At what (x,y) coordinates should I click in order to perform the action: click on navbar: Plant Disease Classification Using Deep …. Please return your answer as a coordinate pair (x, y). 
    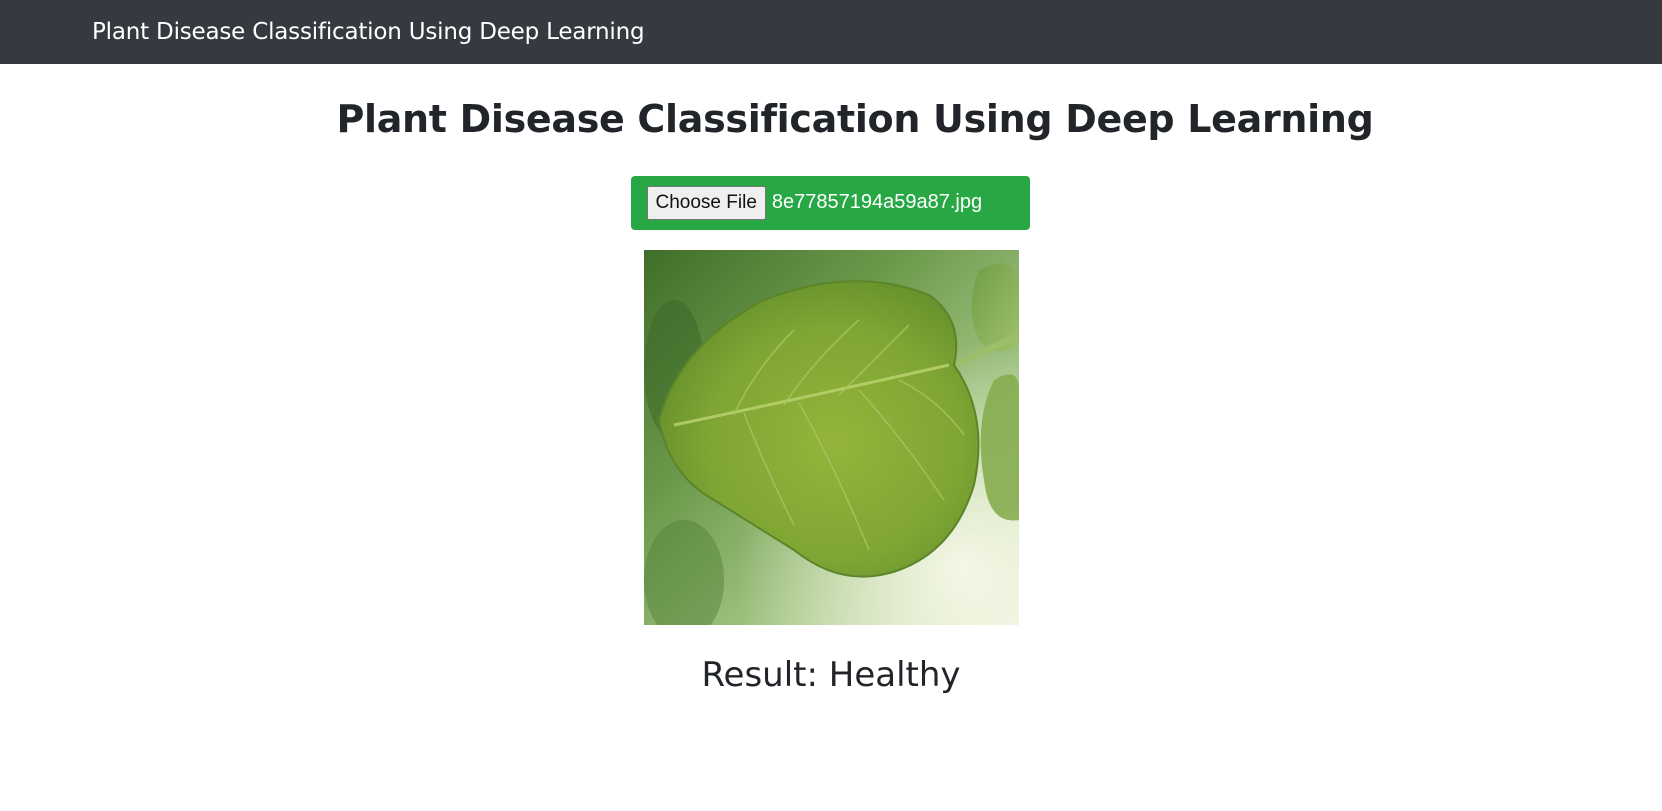
    Looking at the image, I should click on (831, 32).